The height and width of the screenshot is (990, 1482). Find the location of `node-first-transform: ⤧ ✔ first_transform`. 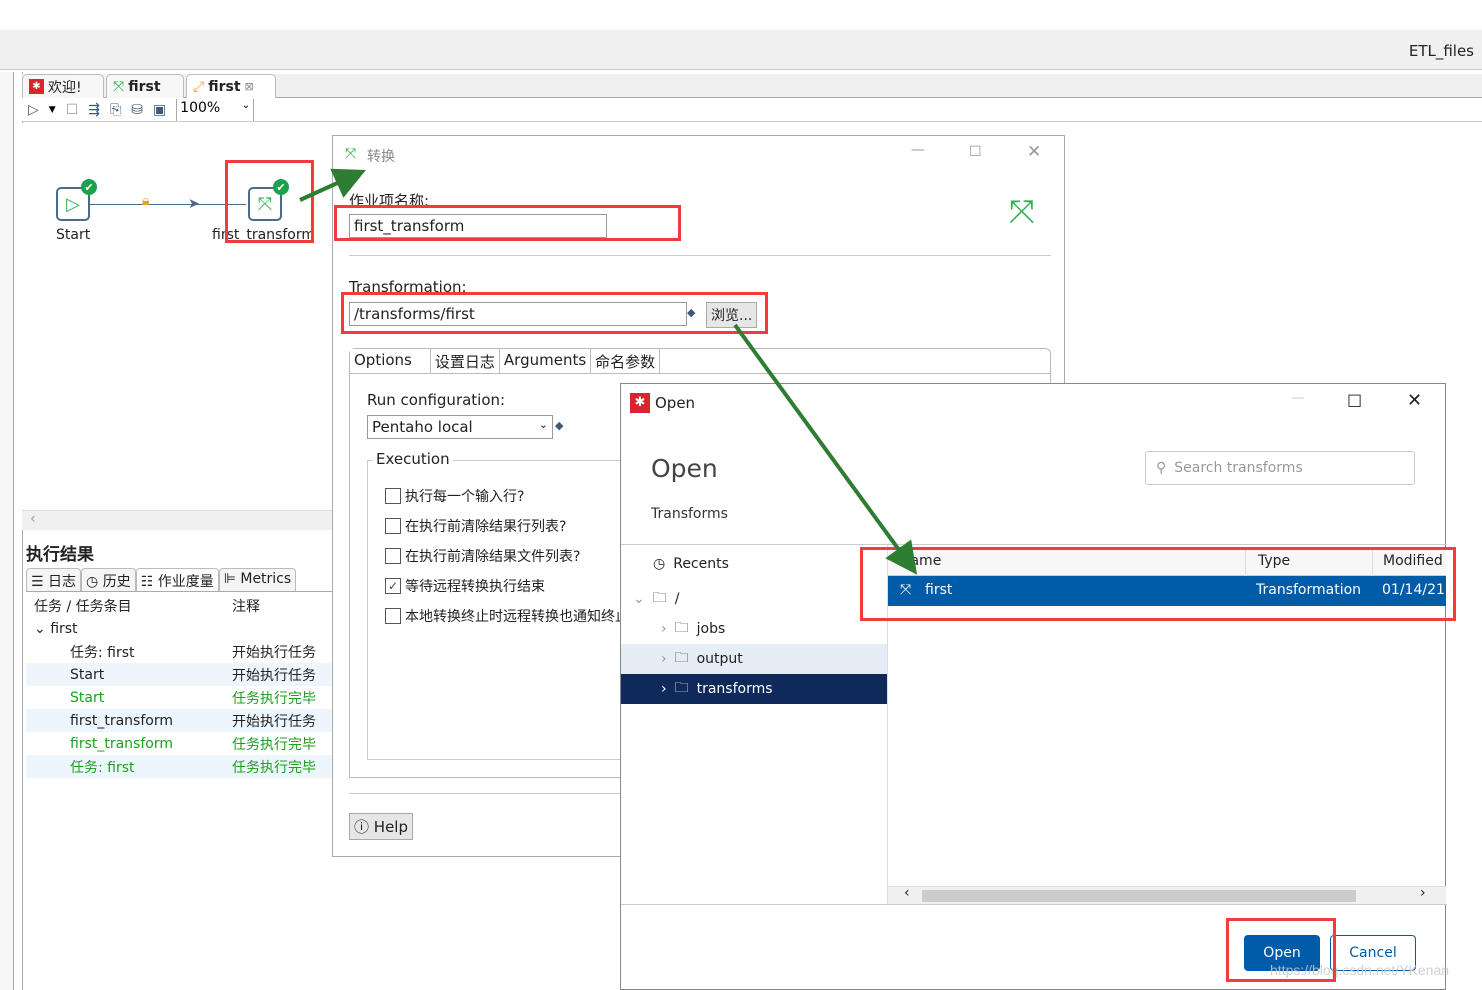

node-first-transform: ⤧ ✔ first_transform is located at coordinates (263, 211).